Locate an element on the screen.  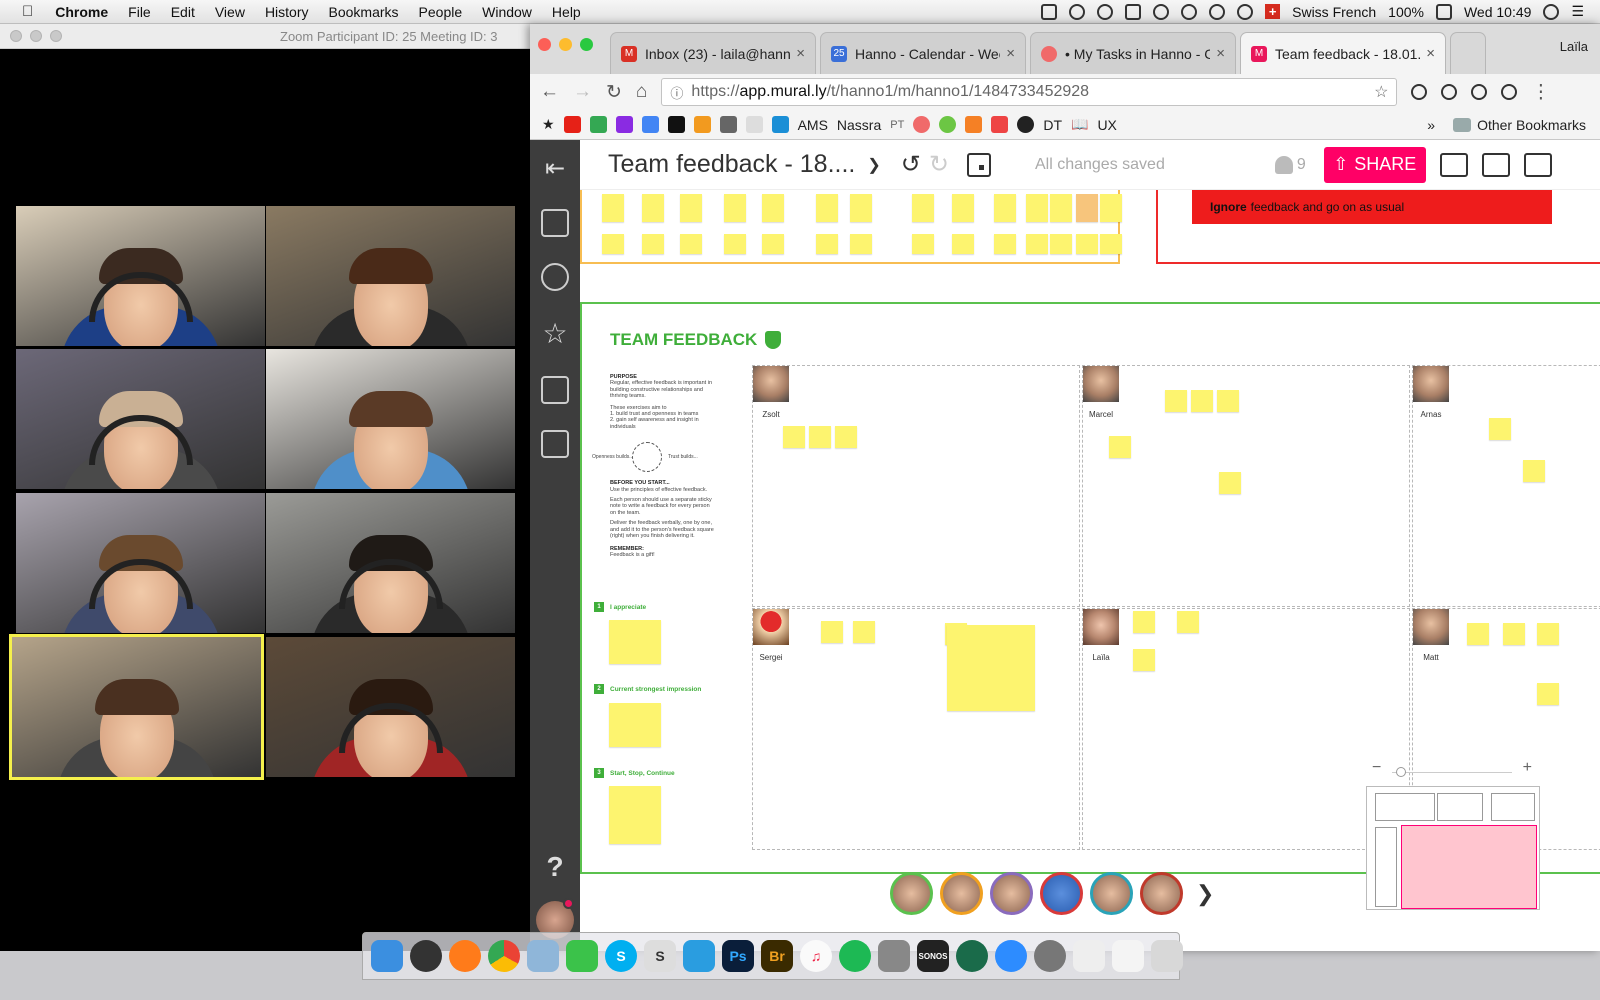
feedback-cell: Marcel is located at coordinates (1246, 486).